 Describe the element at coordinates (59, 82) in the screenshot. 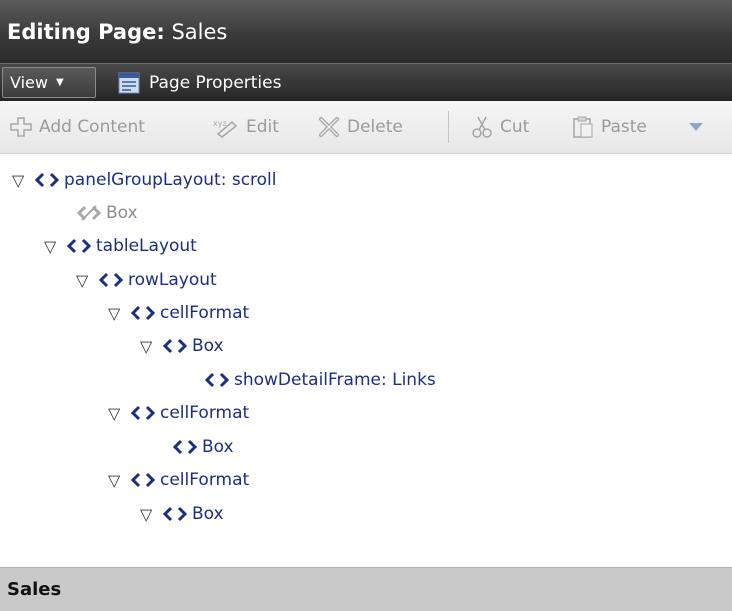

I see `chevron-down-icon: ▼` at that location.